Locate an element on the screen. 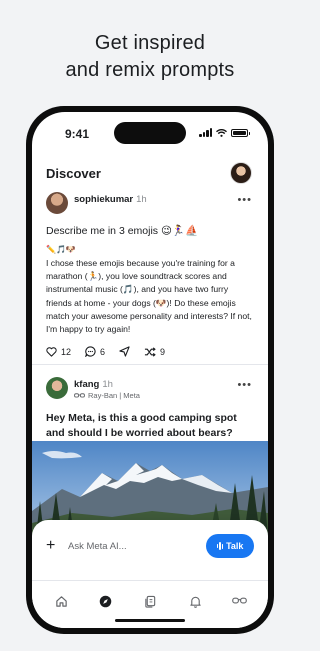 The image size is (320, 651). like-count: 12 is located at coordinates (66, 351).